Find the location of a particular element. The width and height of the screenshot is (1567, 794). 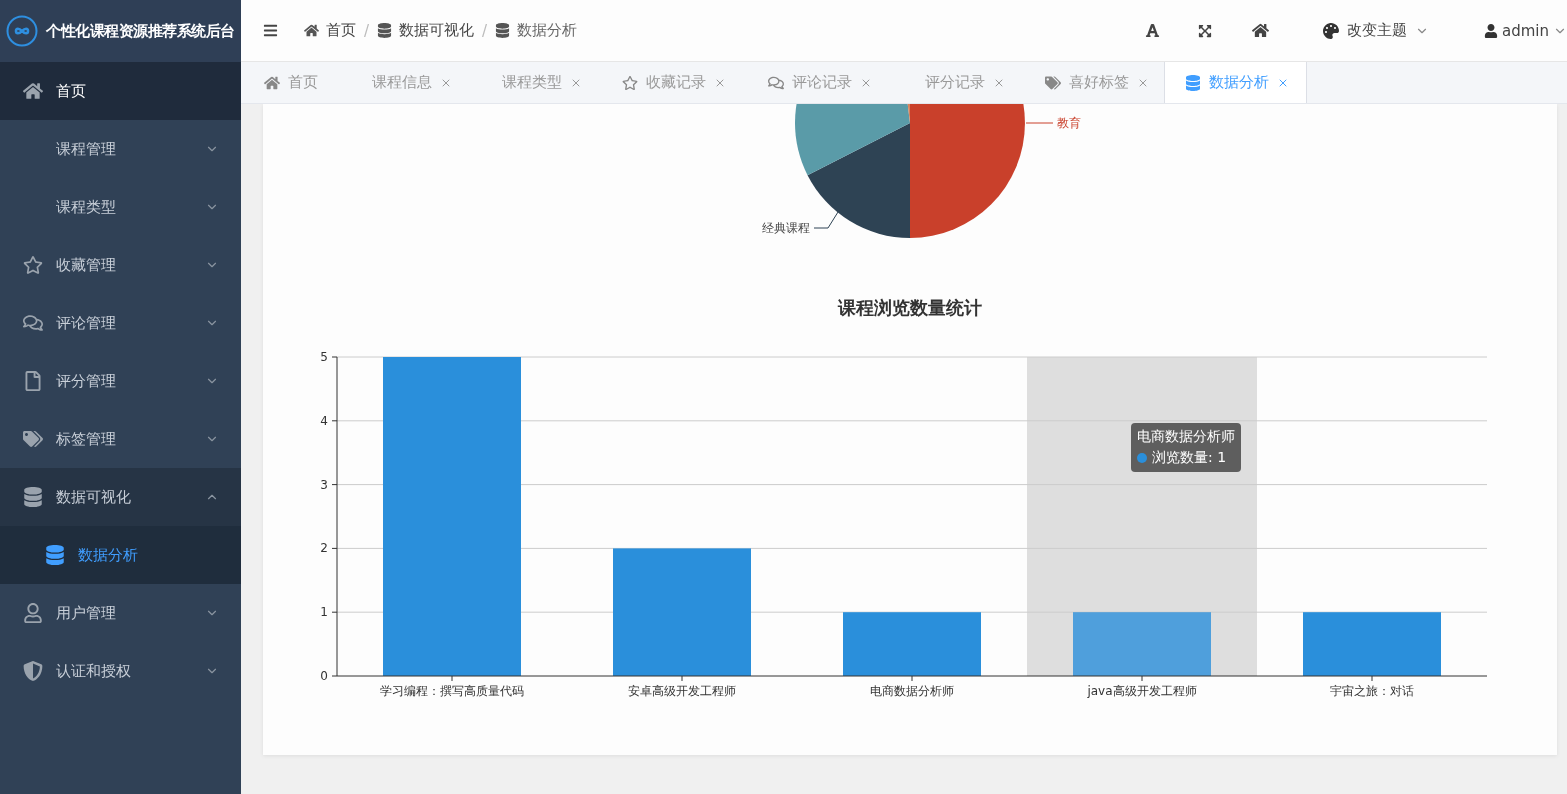

y-tick-label: 3 is located at coordinates (324, 484).